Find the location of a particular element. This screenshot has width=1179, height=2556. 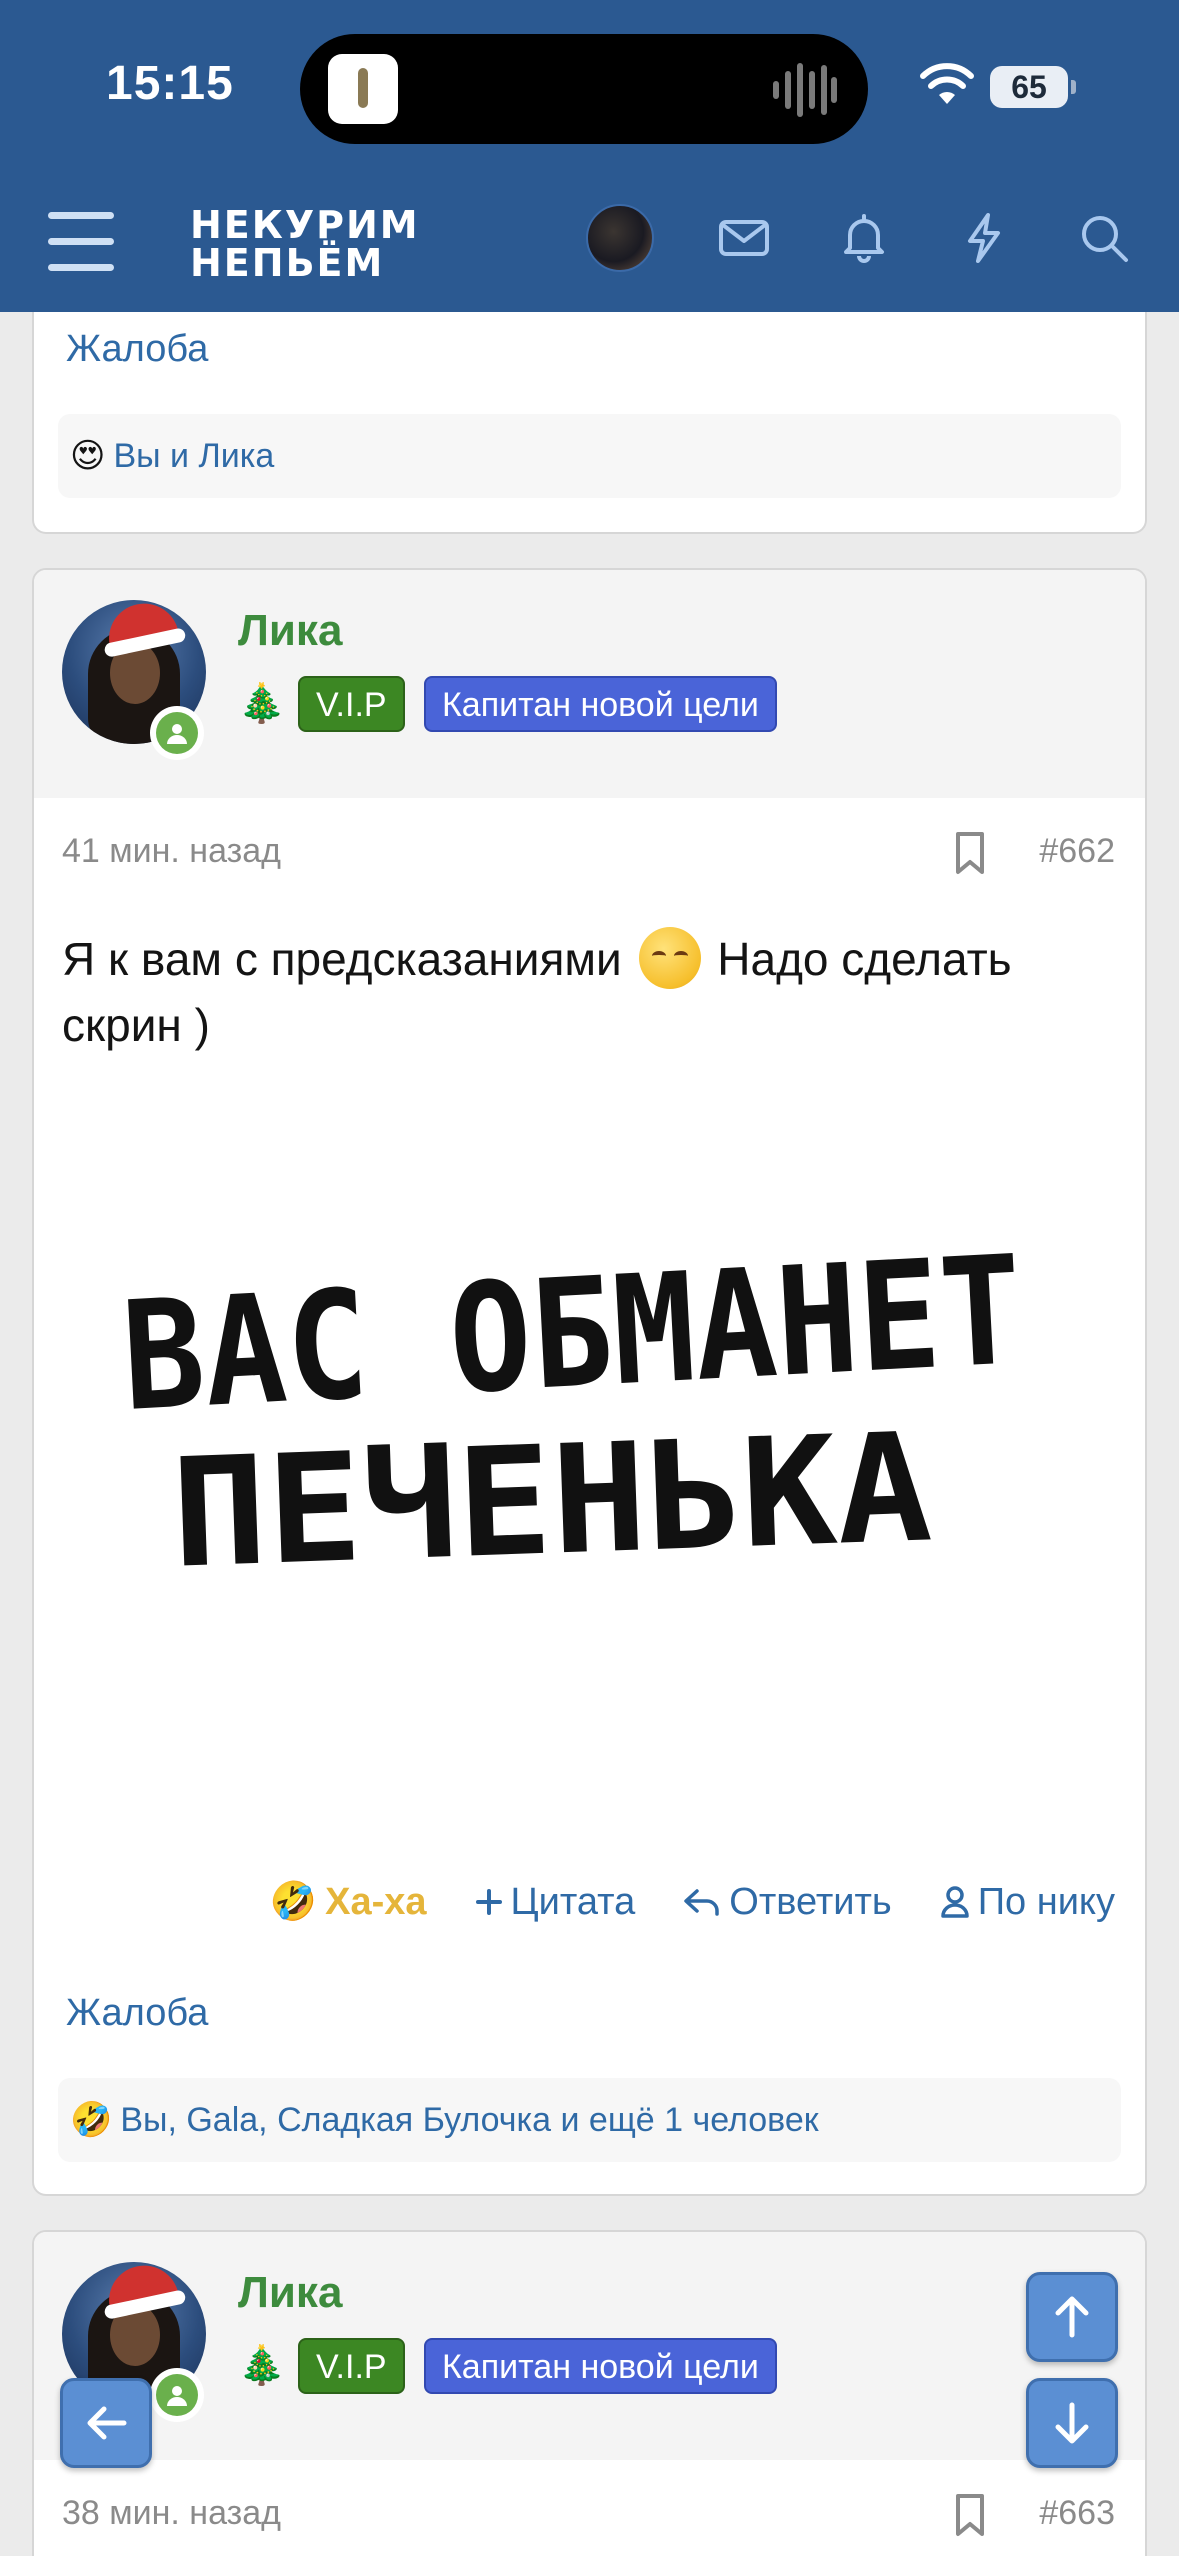

audio-waveform-icon is located at coordinates (805, 90).